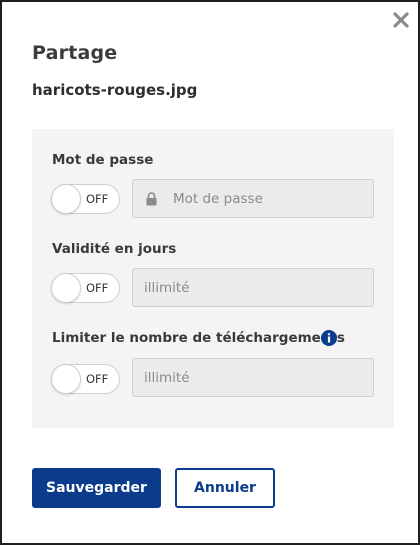 This screenshot has width=420, height=545. What do you see at coordinates (218, 198) in the screenshot?
I see `password-placeholder: Mot de passe` at bounding box center [218, 198].